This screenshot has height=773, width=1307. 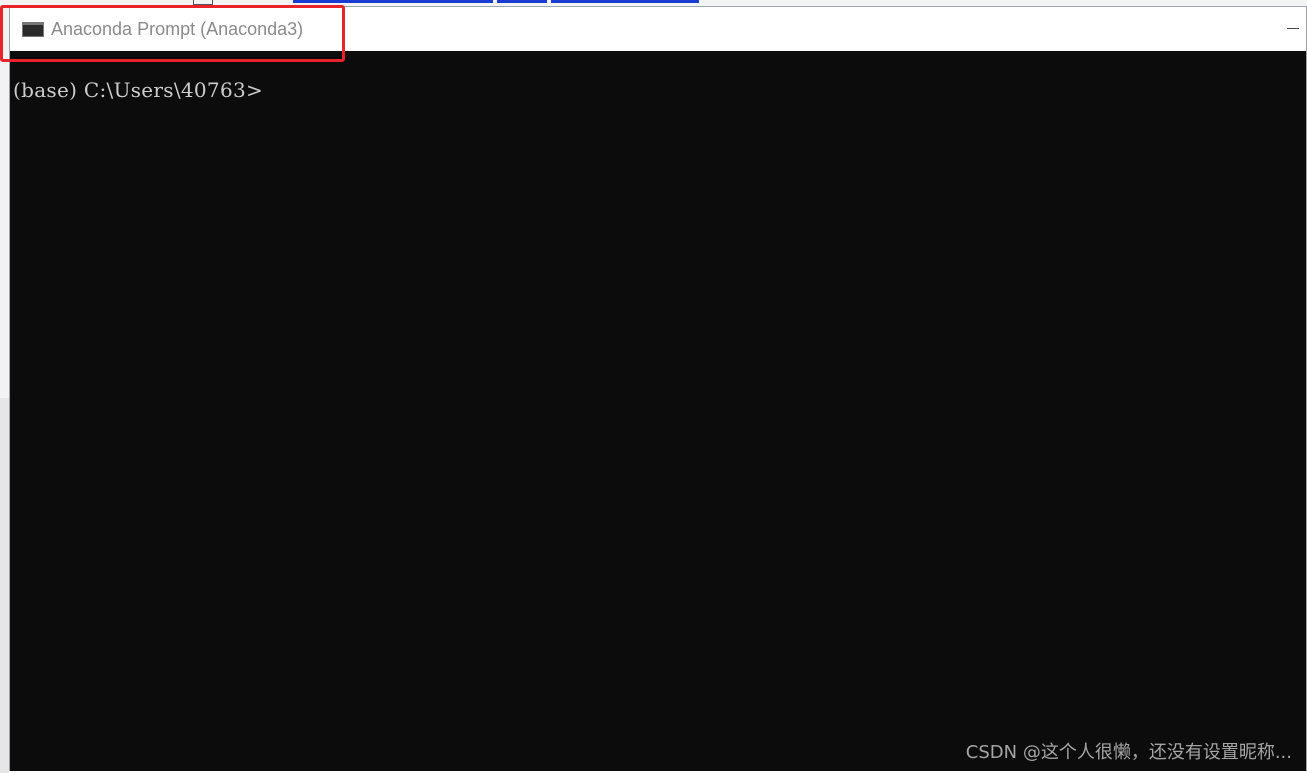 What do you see at coordinates (4, 585) in the screenshot?
I see `background-window-lower` at bounding box center [4, 585].